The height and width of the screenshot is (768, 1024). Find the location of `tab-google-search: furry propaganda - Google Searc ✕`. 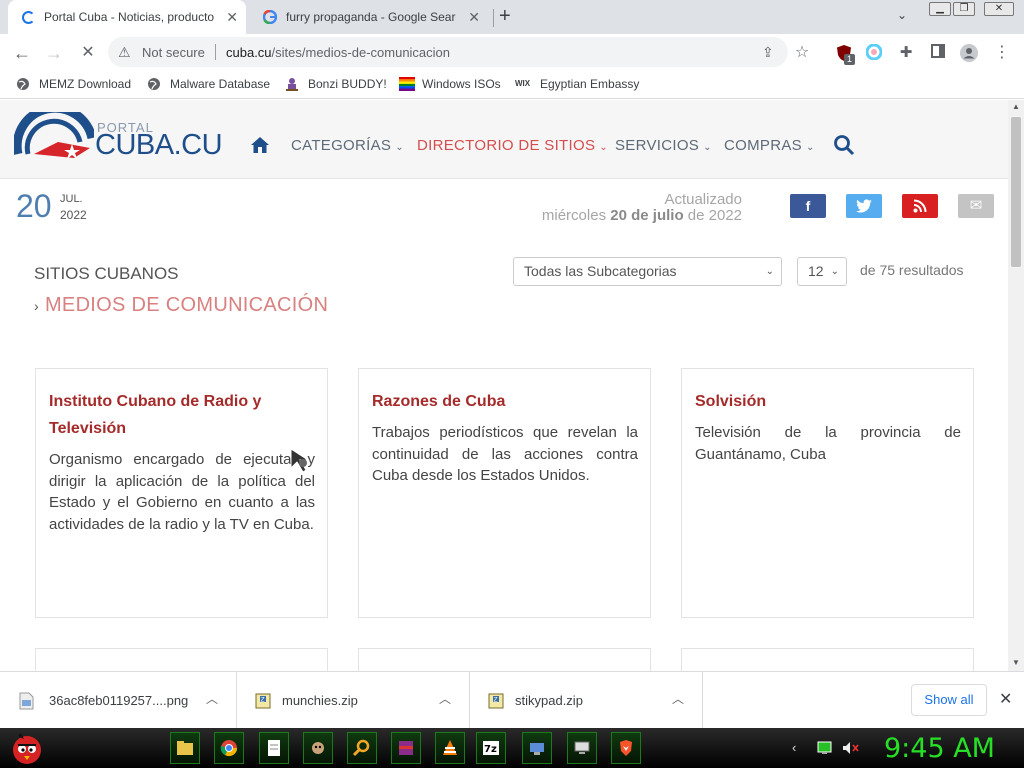

tab-google-search: furry propaganda - Google Searc ✕ is located at coordinates (369, 17).